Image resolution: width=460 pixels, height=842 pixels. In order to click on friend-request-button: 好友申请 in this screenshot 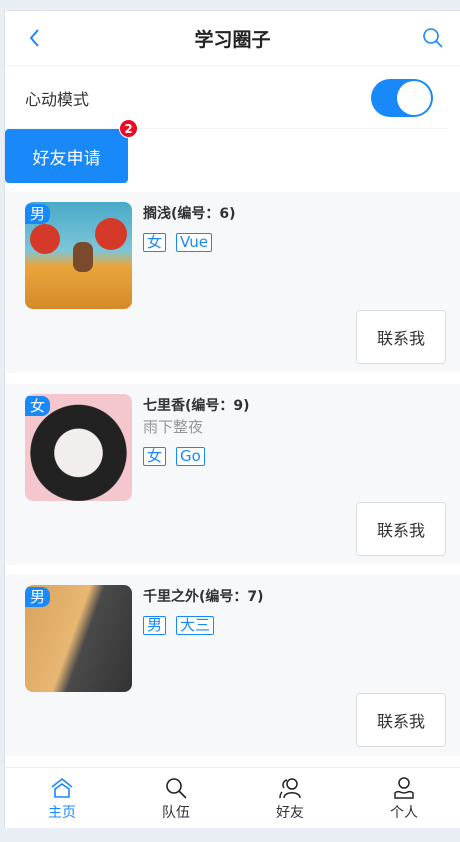, I will do `click(66, 156)`.